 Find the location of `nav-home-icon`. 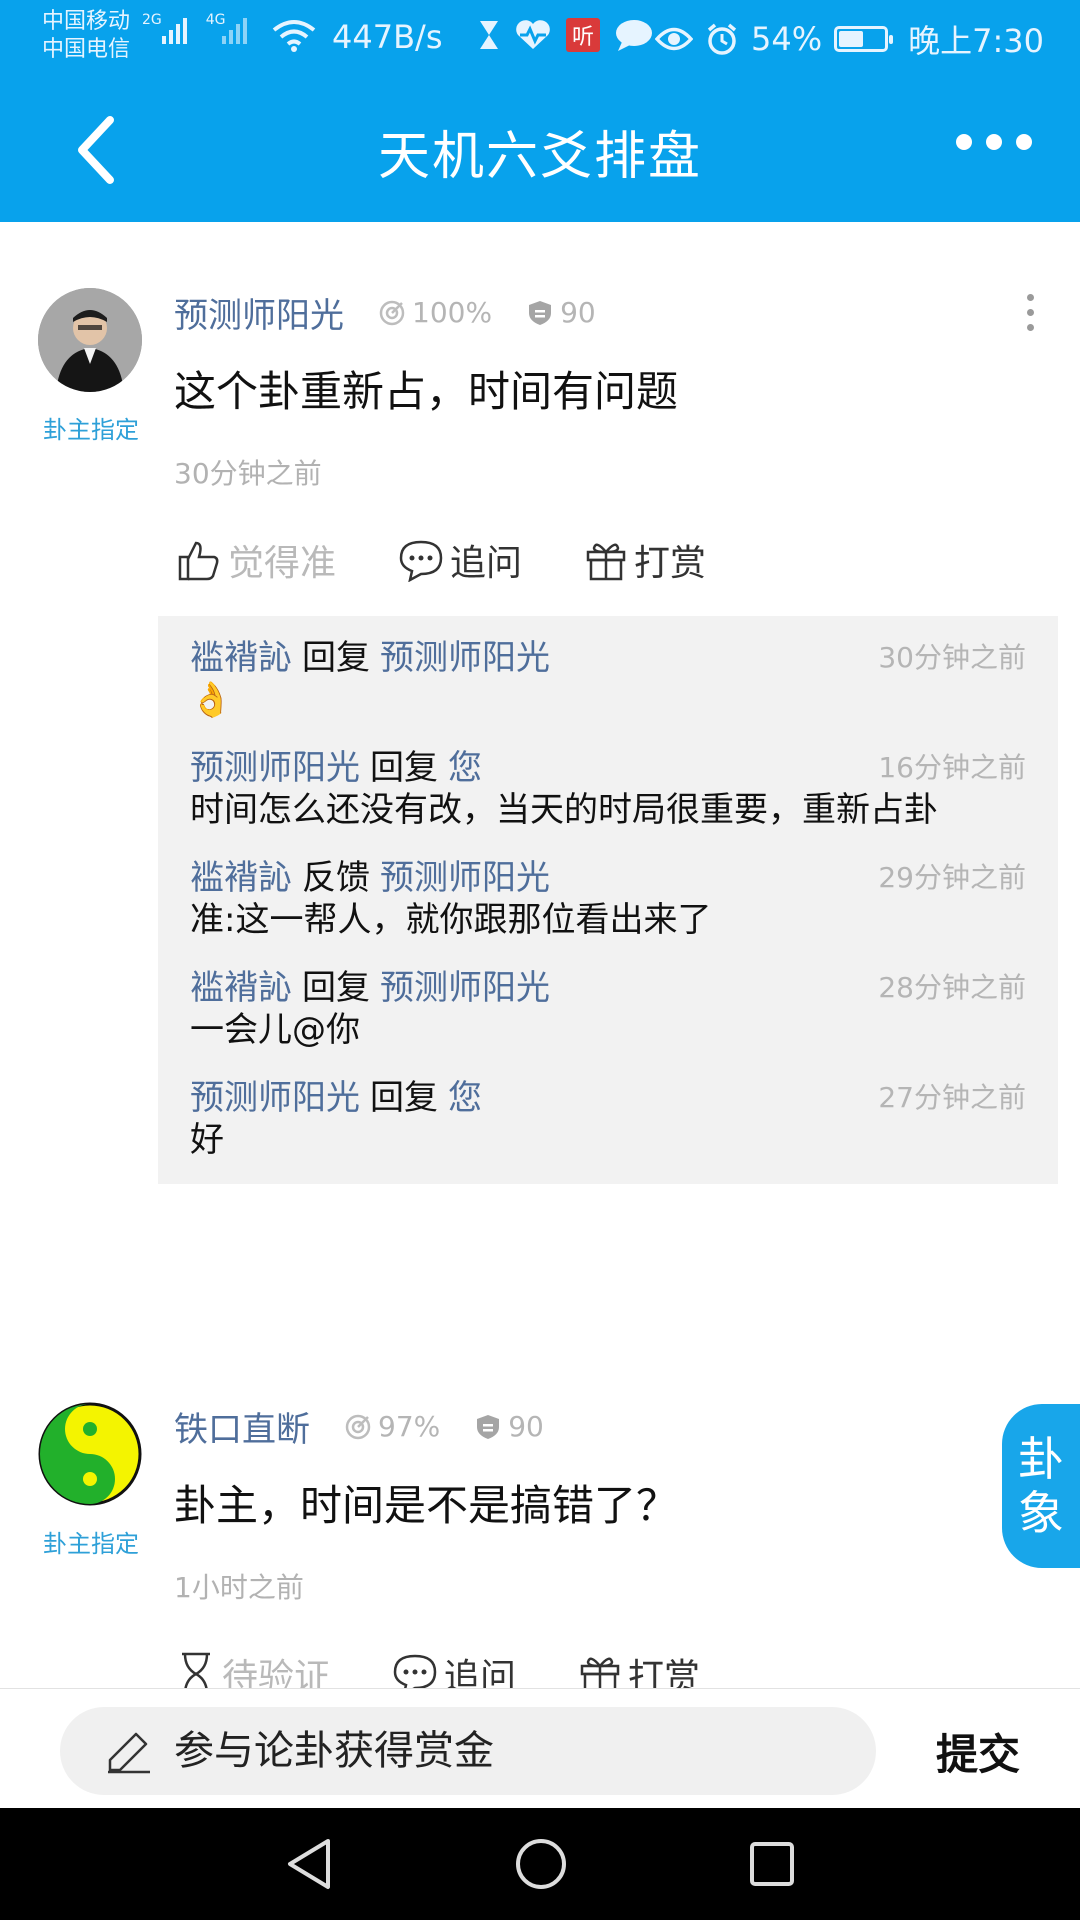

nav-home-icon is located at coordinates (541, 1864).